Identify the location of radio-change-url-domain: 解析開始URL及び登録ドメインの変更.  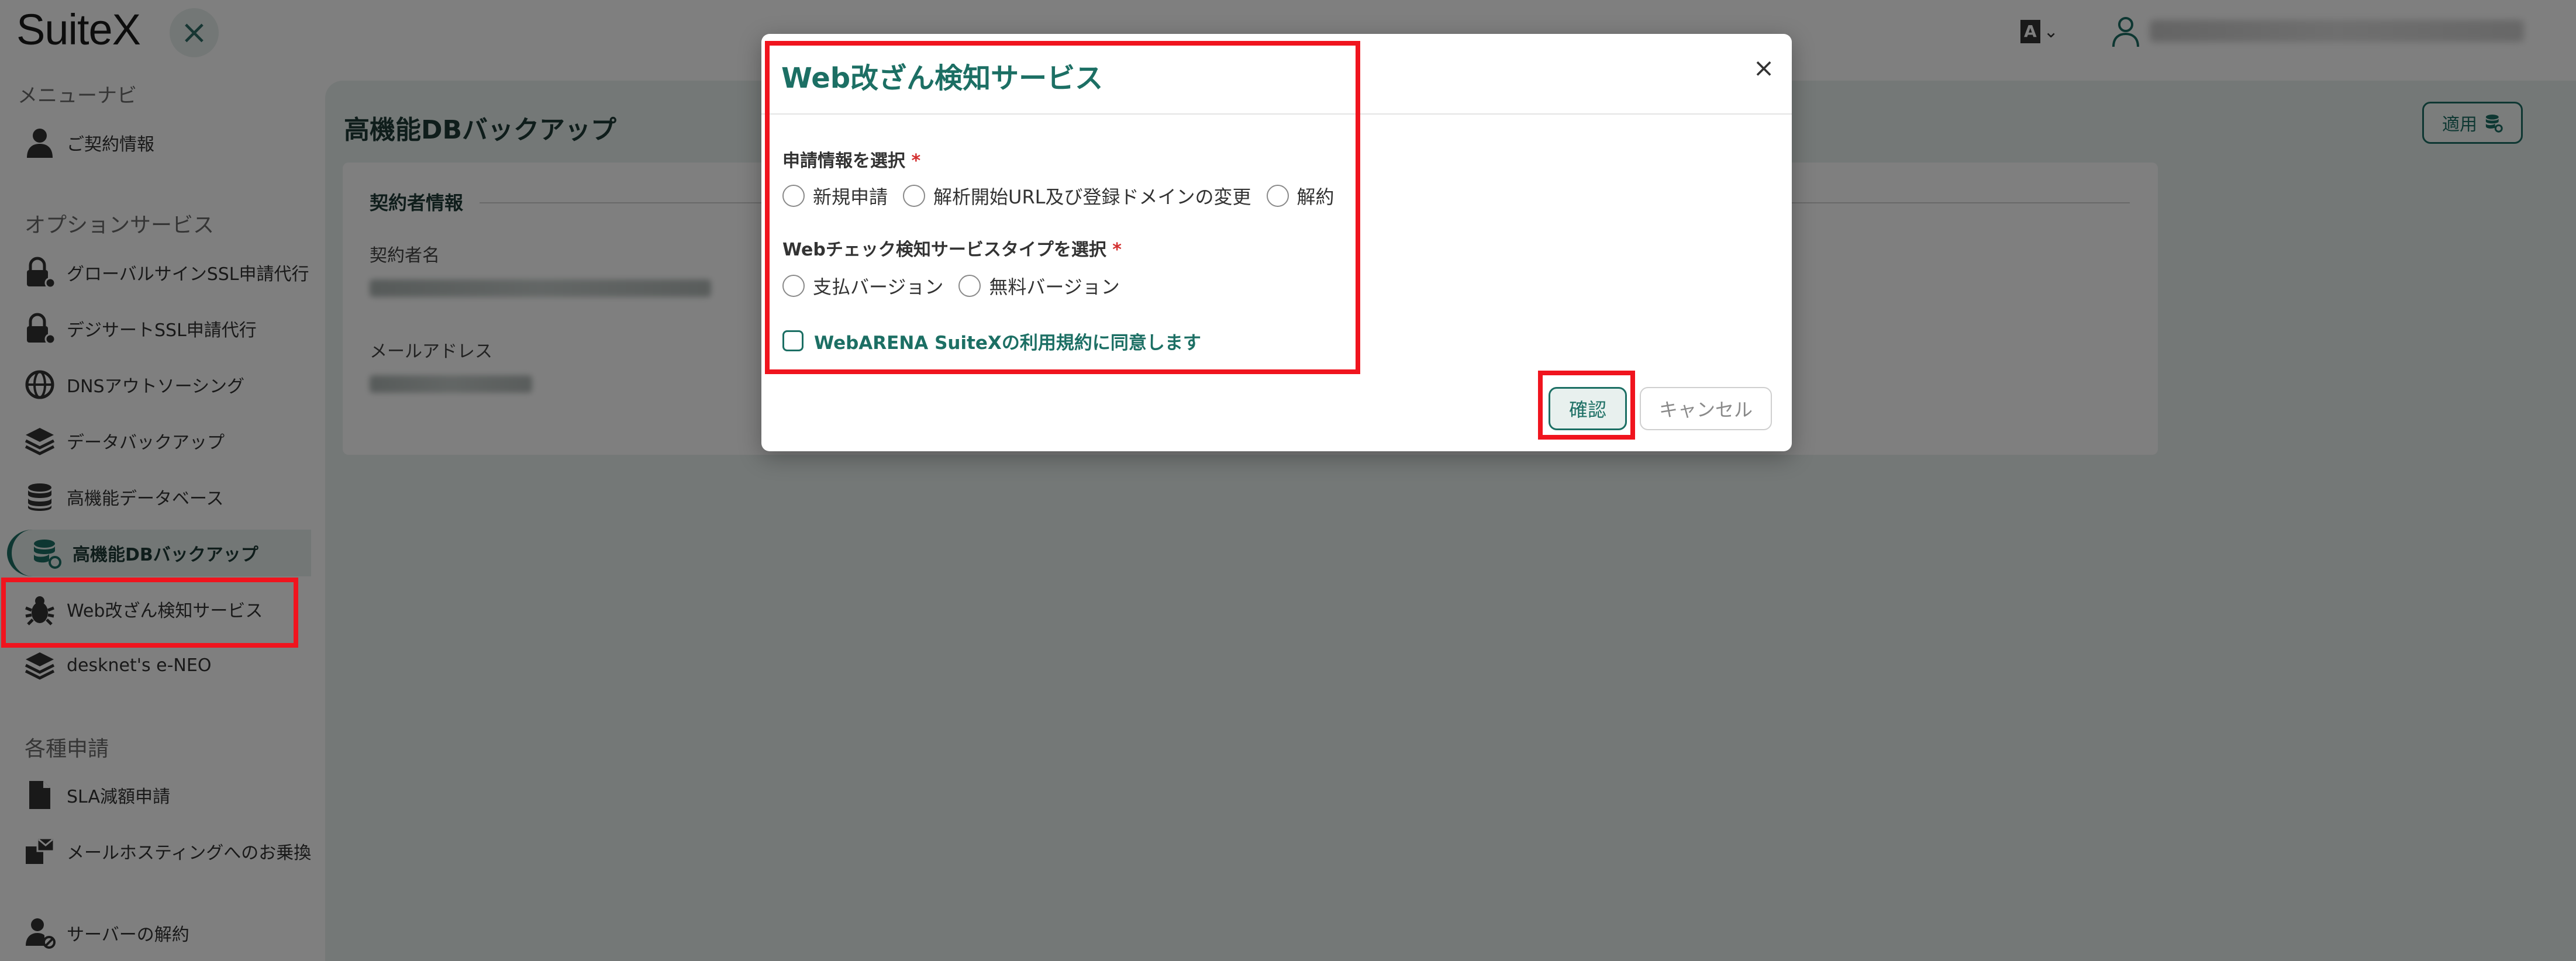
(1077, 195).